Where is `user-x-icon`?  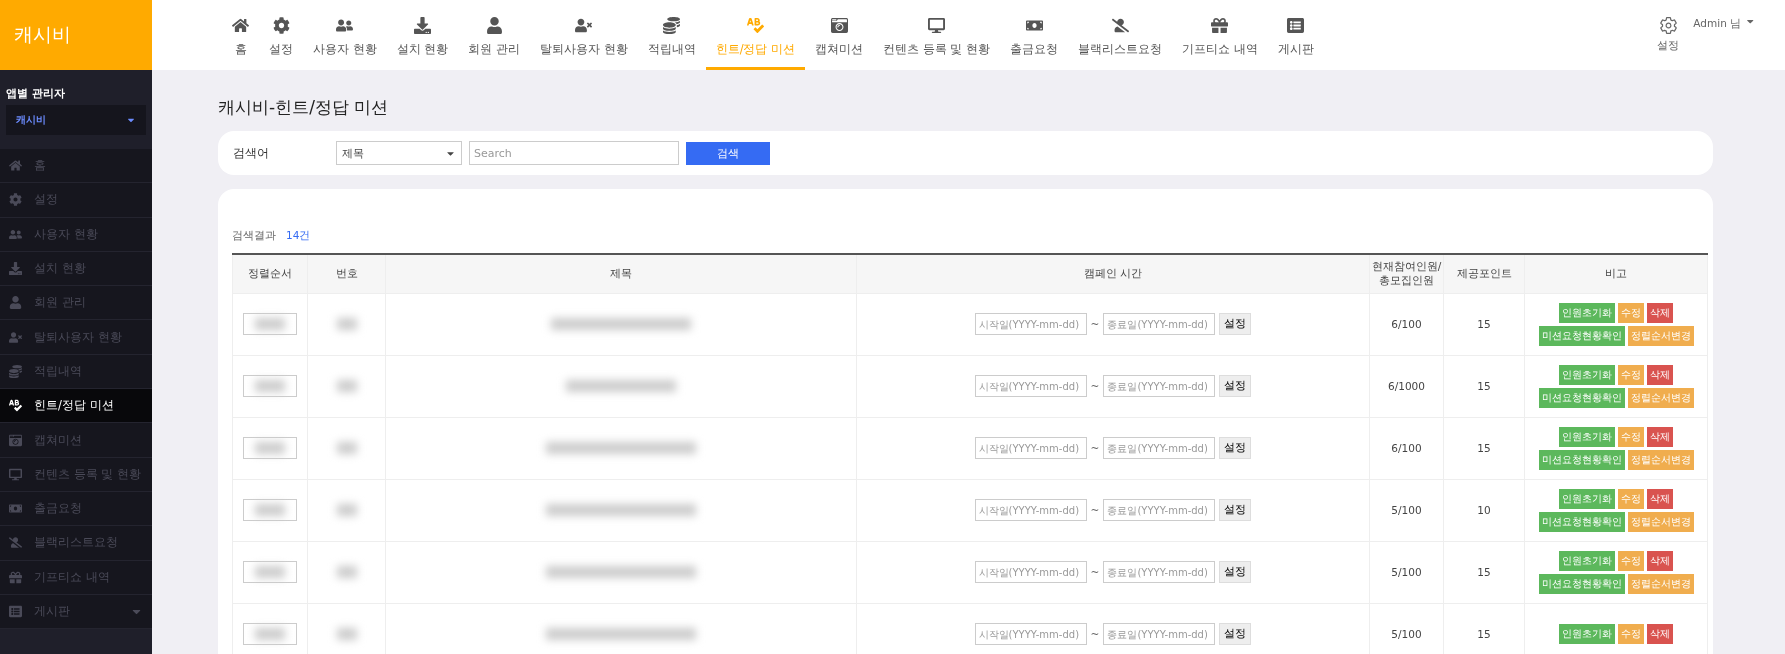
user-x-icon is located at coordinates (15, 337).